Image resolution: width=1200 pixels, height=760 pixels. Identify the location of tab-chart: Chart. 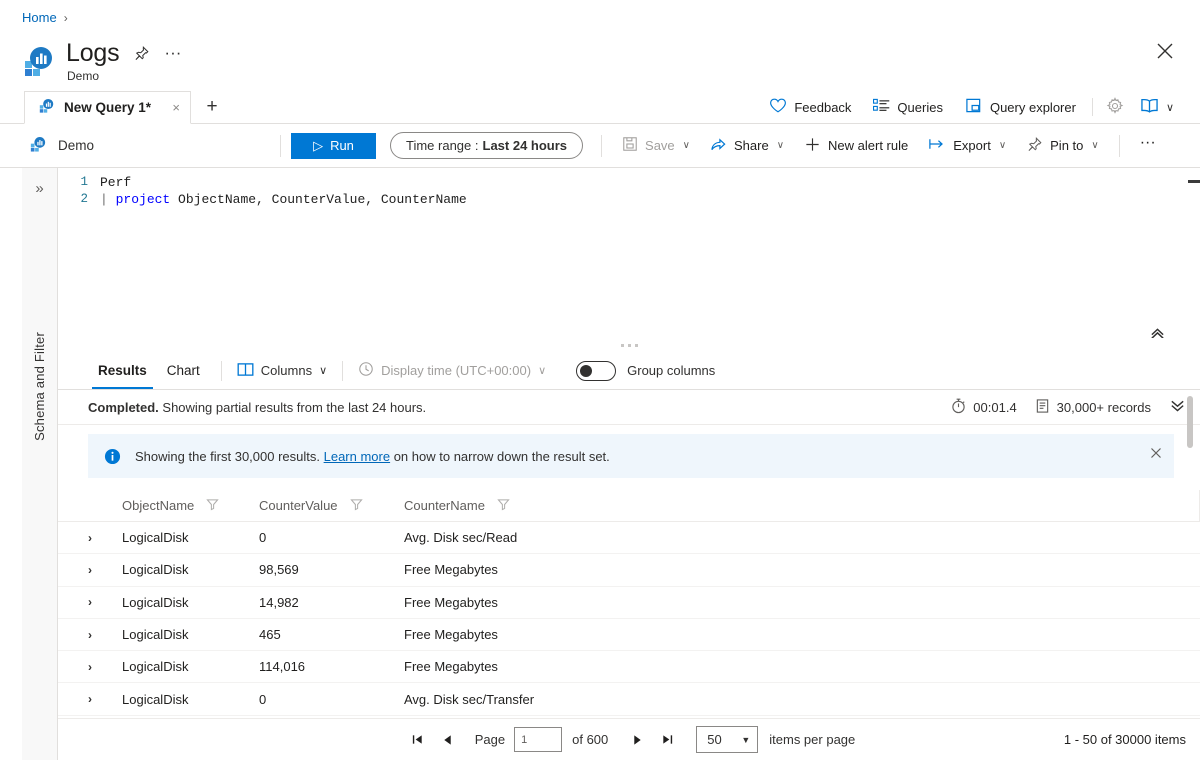
(183, 370).